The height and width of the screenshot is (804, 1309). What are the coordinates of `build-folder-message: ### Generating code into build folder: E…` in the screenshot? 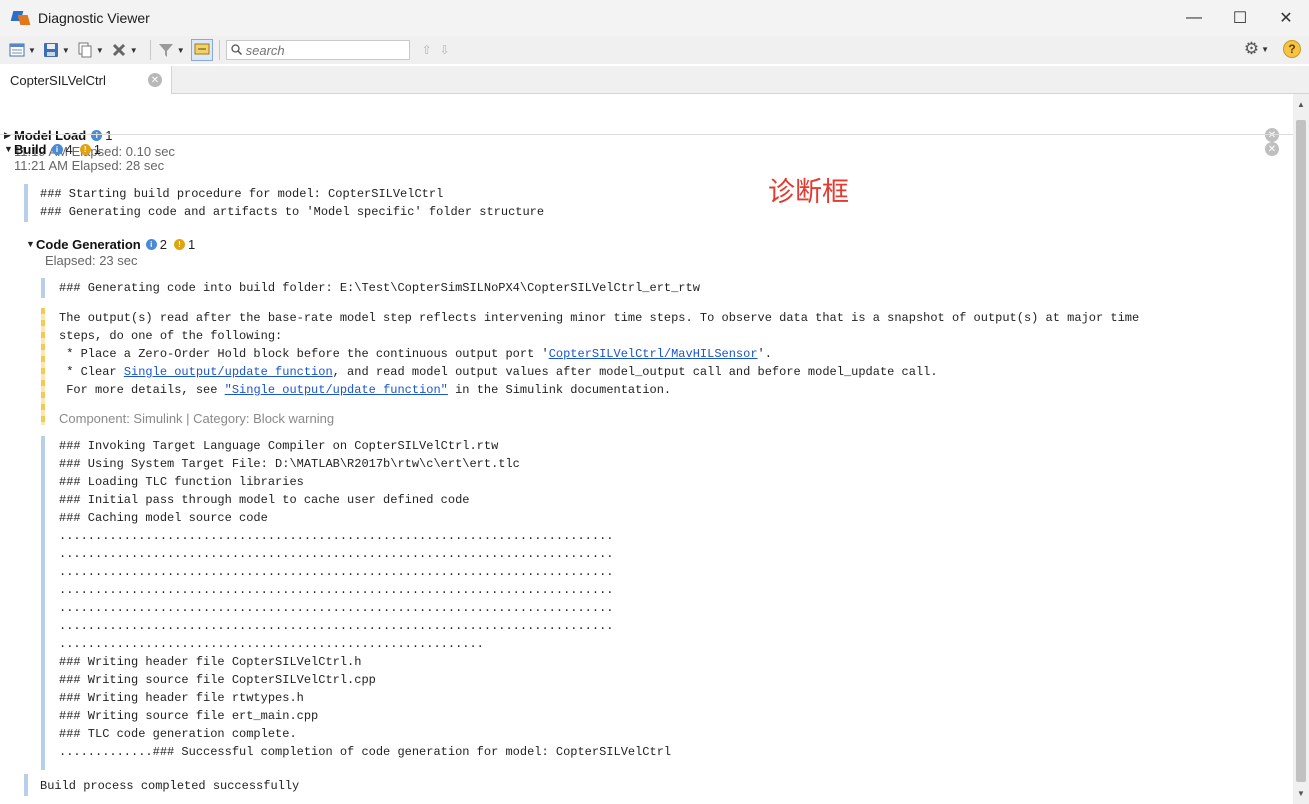 It's located at (379, 288).